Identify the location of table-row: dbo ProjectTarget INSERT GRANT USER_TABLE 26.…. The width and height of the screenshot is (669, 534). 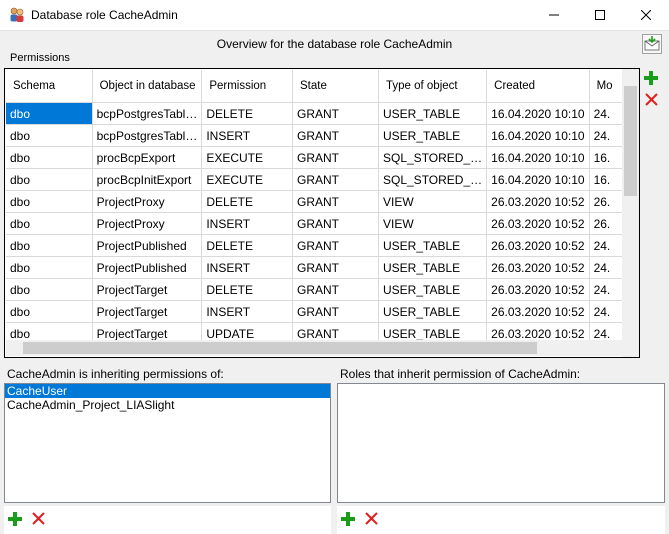
(316, 311).